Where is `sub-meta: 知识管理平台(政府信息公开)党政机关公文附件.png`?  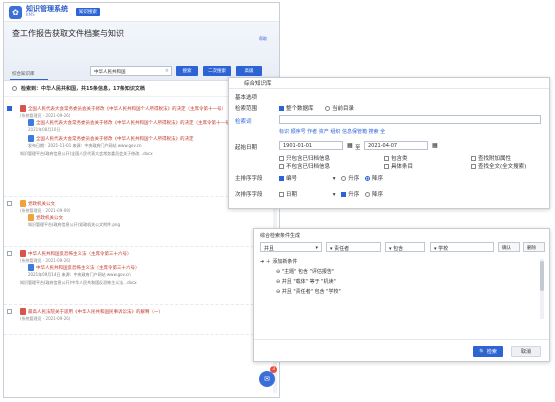 sub-meta: 知识管理平台(政府信息公开)党政机关公文附件.png is located at coordinates (74, 224).